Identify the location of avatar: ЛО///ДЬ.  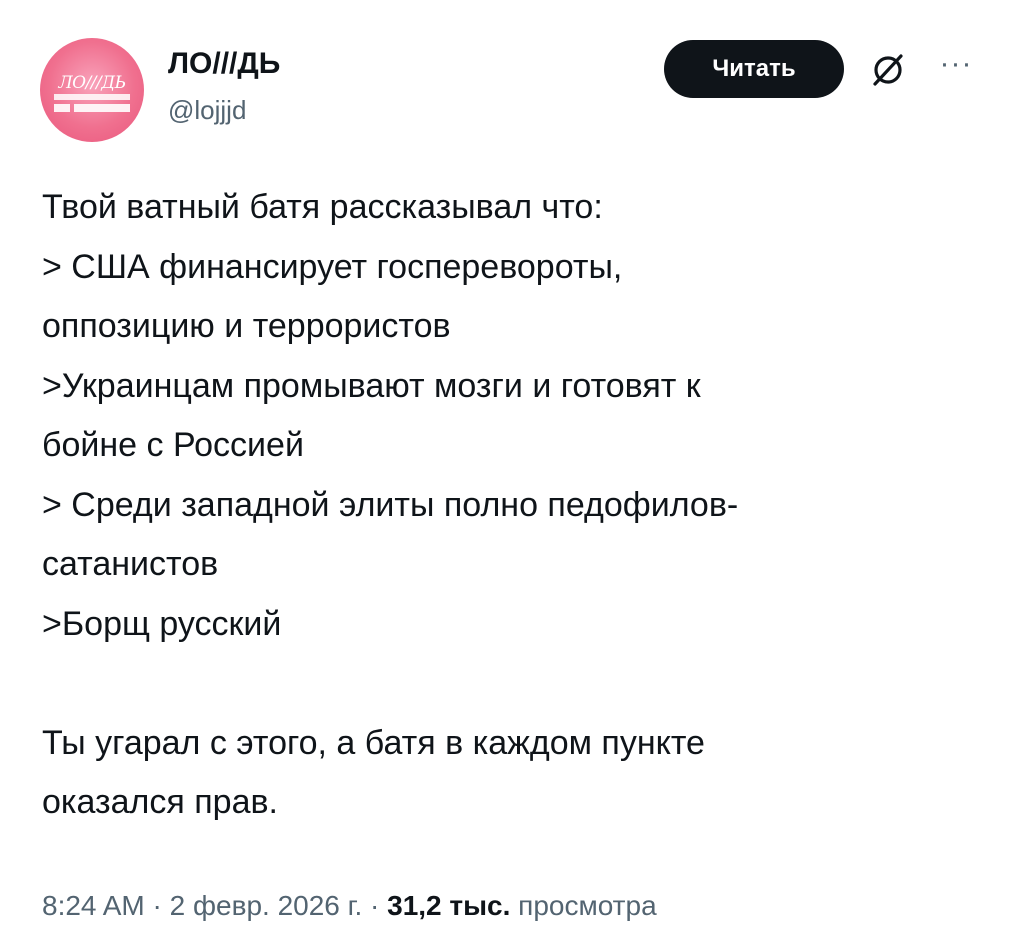
(92, 90).